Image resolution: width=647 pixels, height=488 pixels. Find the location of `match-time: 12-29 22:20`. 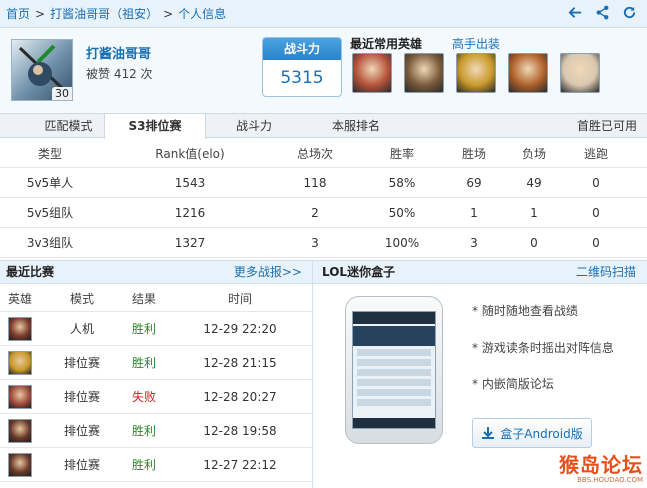

match-time: 12-29 22:20 is located at coordinates (240, 329).